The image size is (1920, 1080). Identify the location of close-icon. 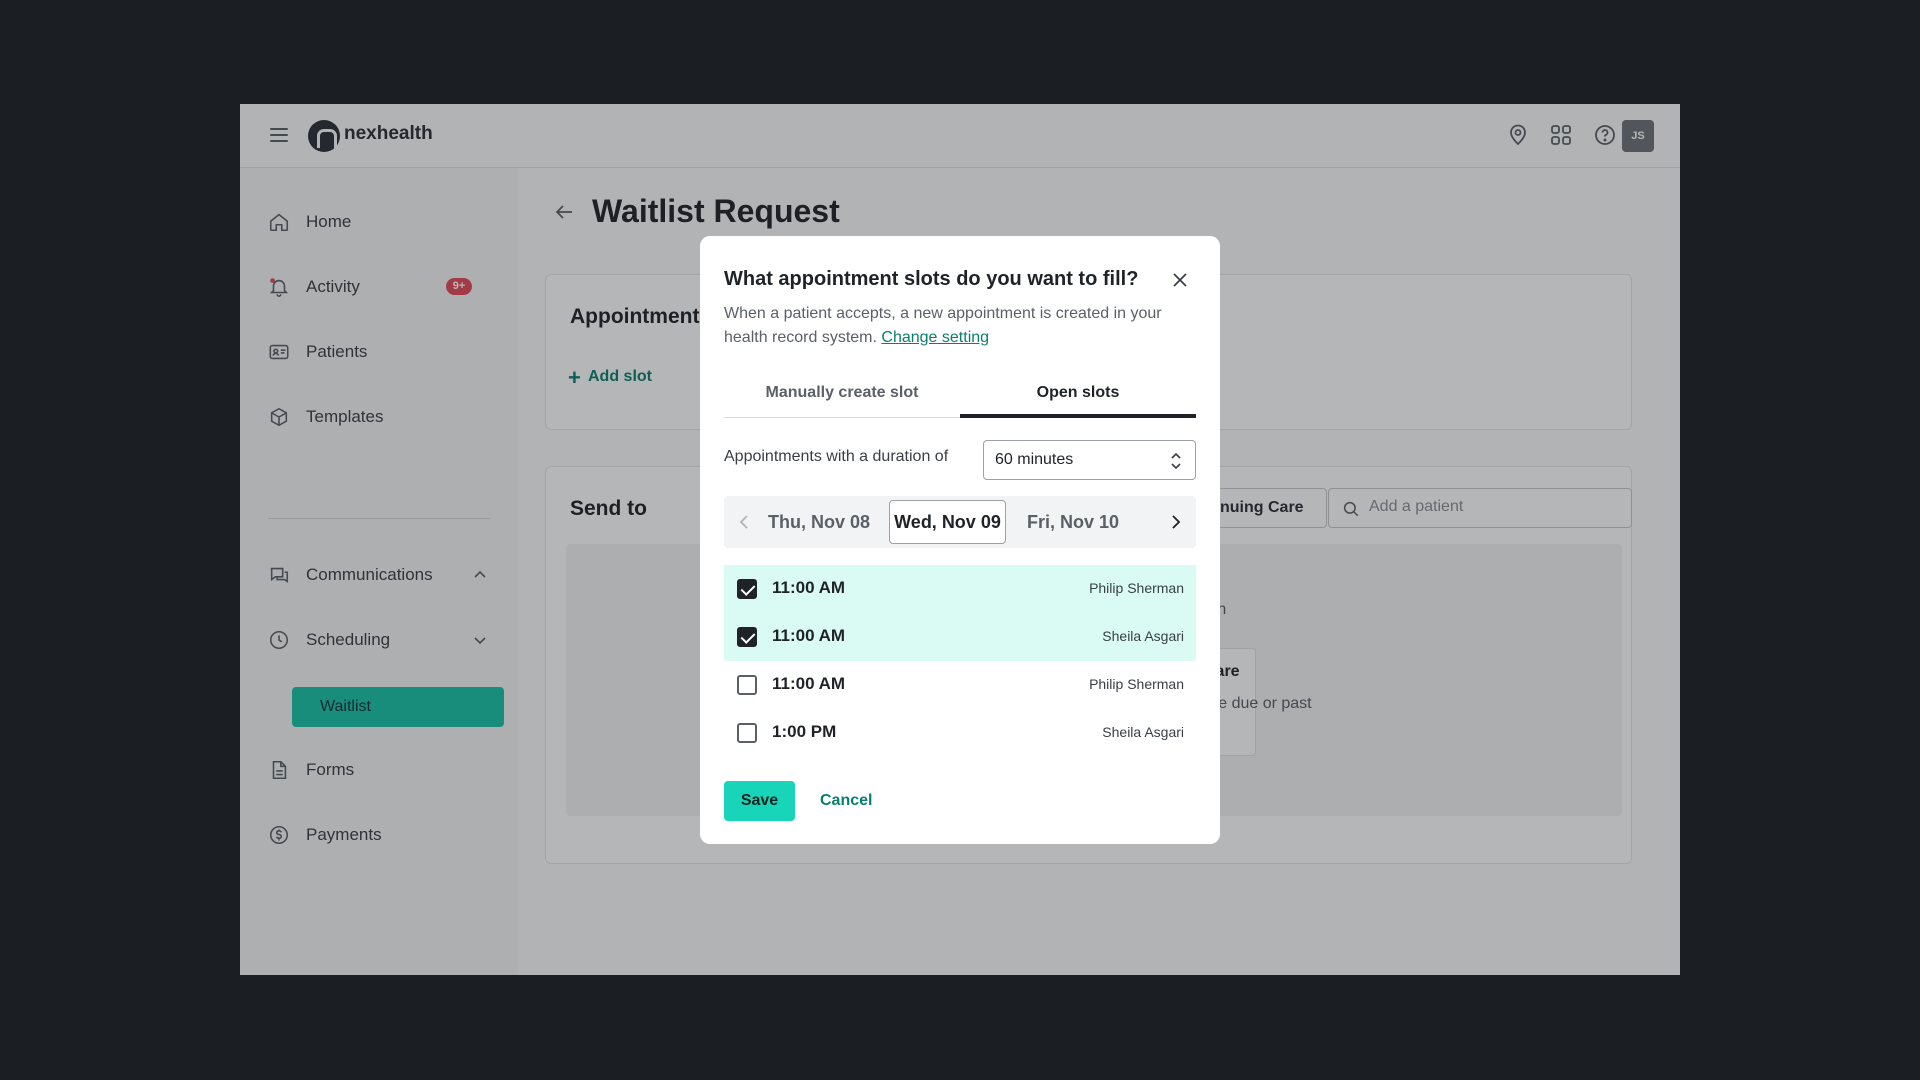
(1180, 280).